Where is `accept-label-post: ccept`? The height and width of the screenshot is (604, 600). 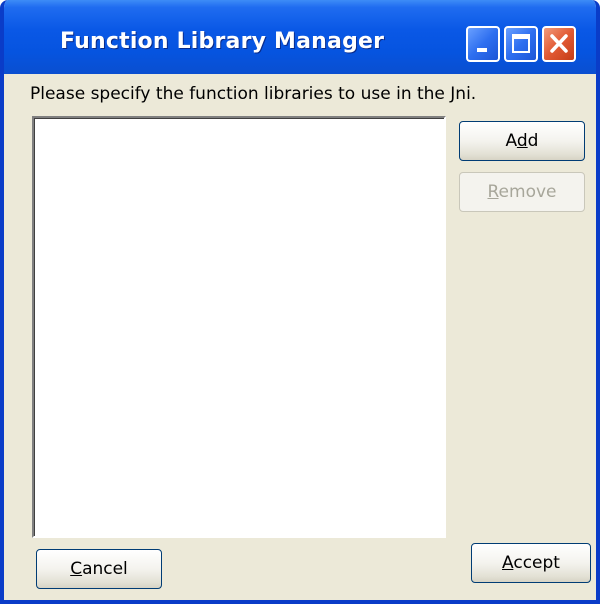 accept-label-post: ccept is located at coordinates (536, 563).